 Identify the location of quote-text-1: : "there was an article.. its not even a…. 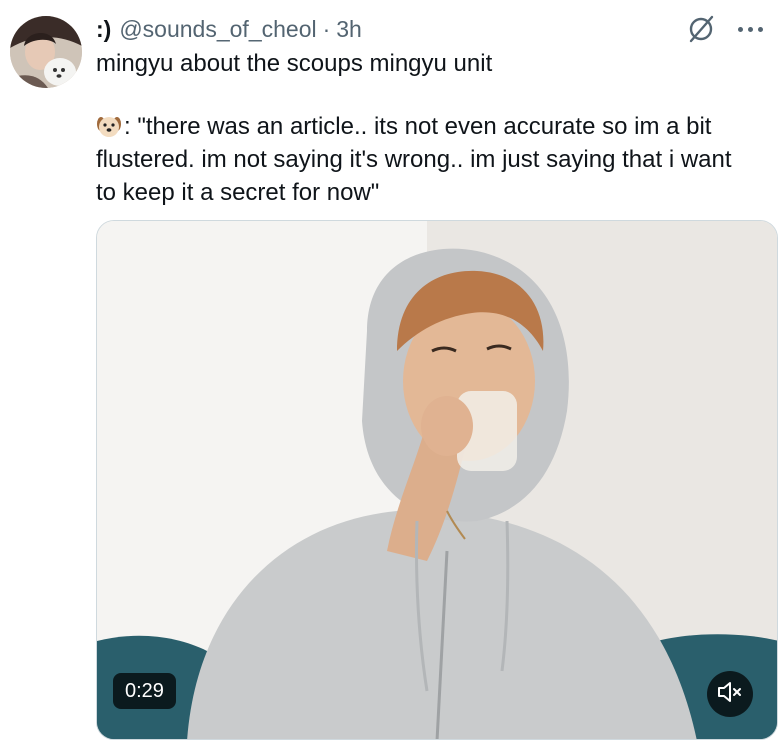
(418, 126).